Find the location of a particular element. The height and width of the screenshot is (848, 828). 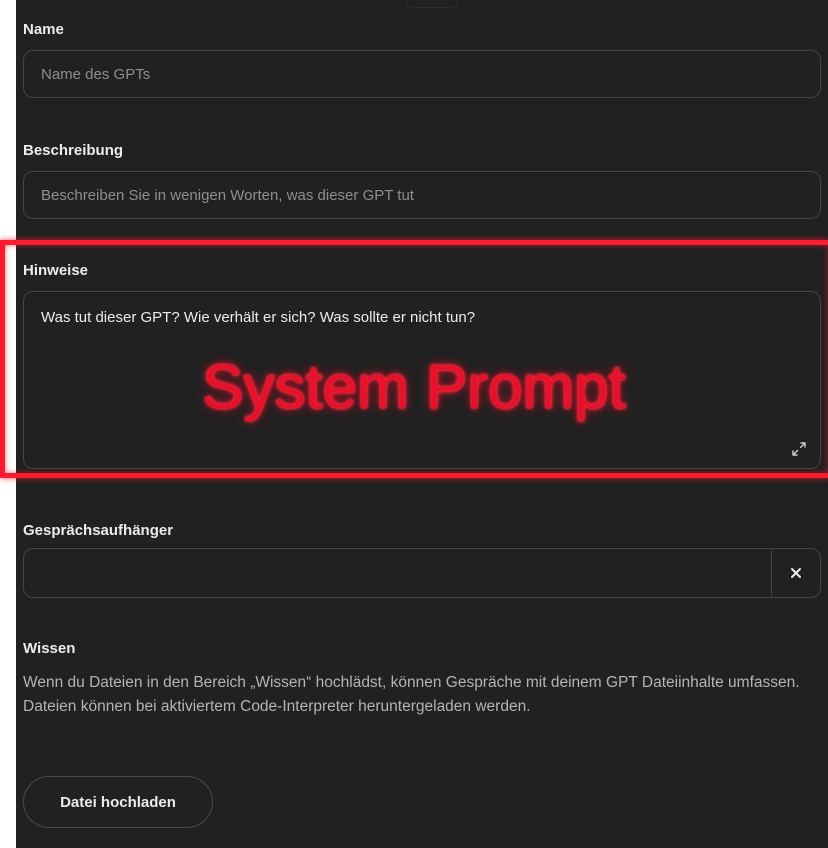

conversation-starters-label: Gesprächsaufhänger is located at coordinates (98, 530).